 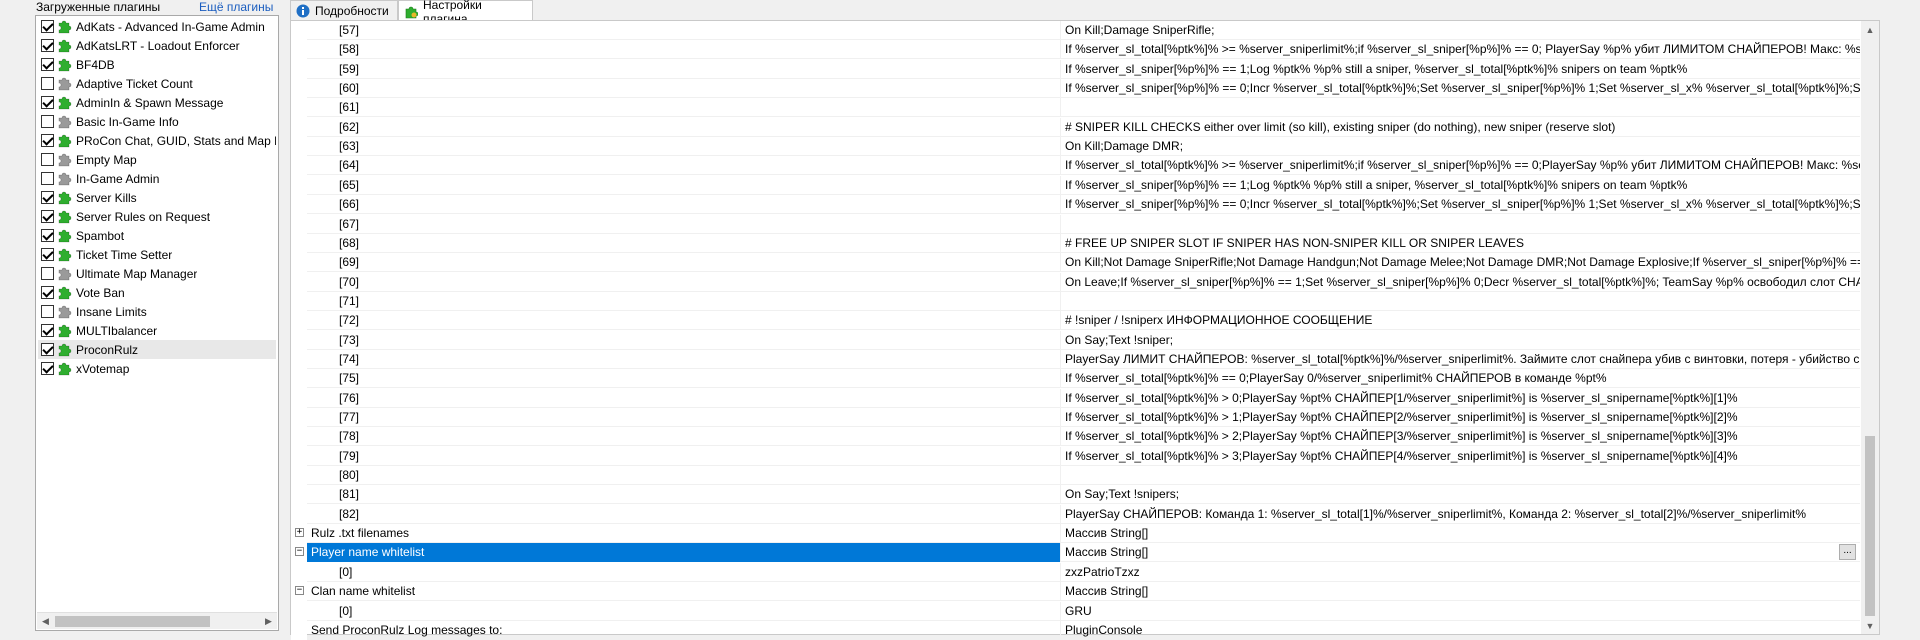 I want to click on property-row-item: [73] On Say;Text !sniper;, so click(x=1075, y=340).